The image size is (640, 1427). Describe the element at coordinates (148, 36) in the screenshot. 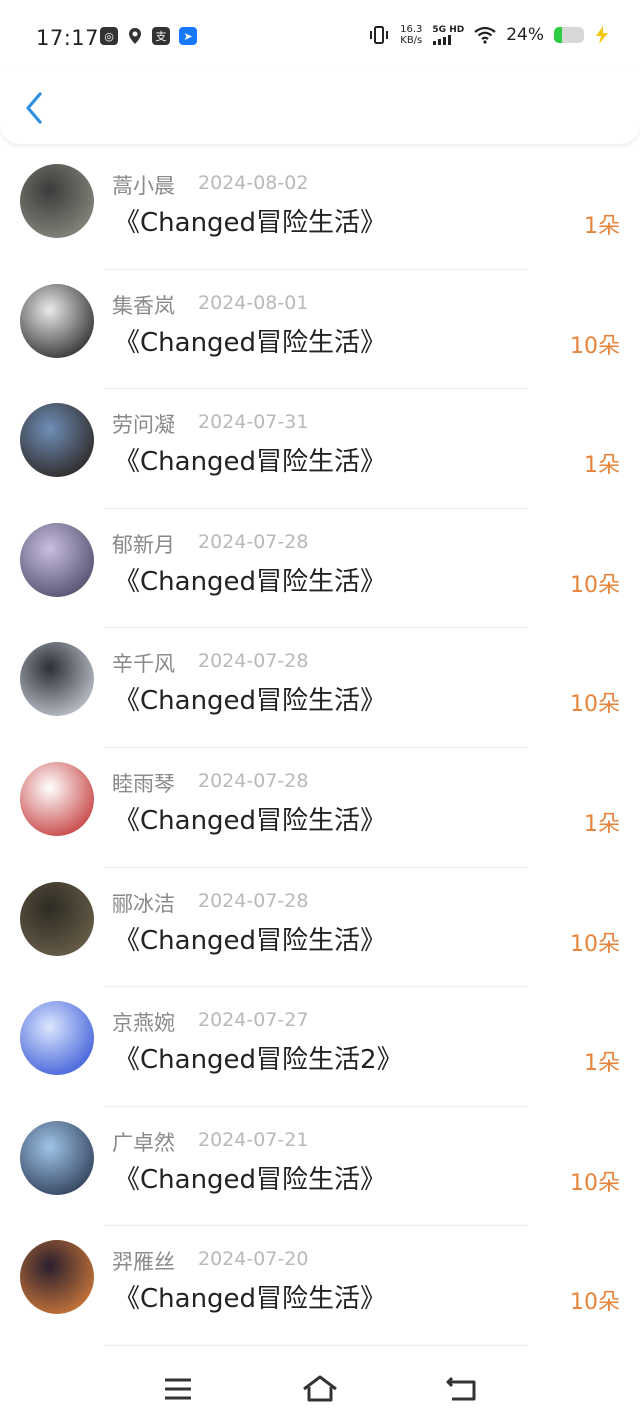

I see `status-notification-icons: ◎ 支 ➤` at that location.